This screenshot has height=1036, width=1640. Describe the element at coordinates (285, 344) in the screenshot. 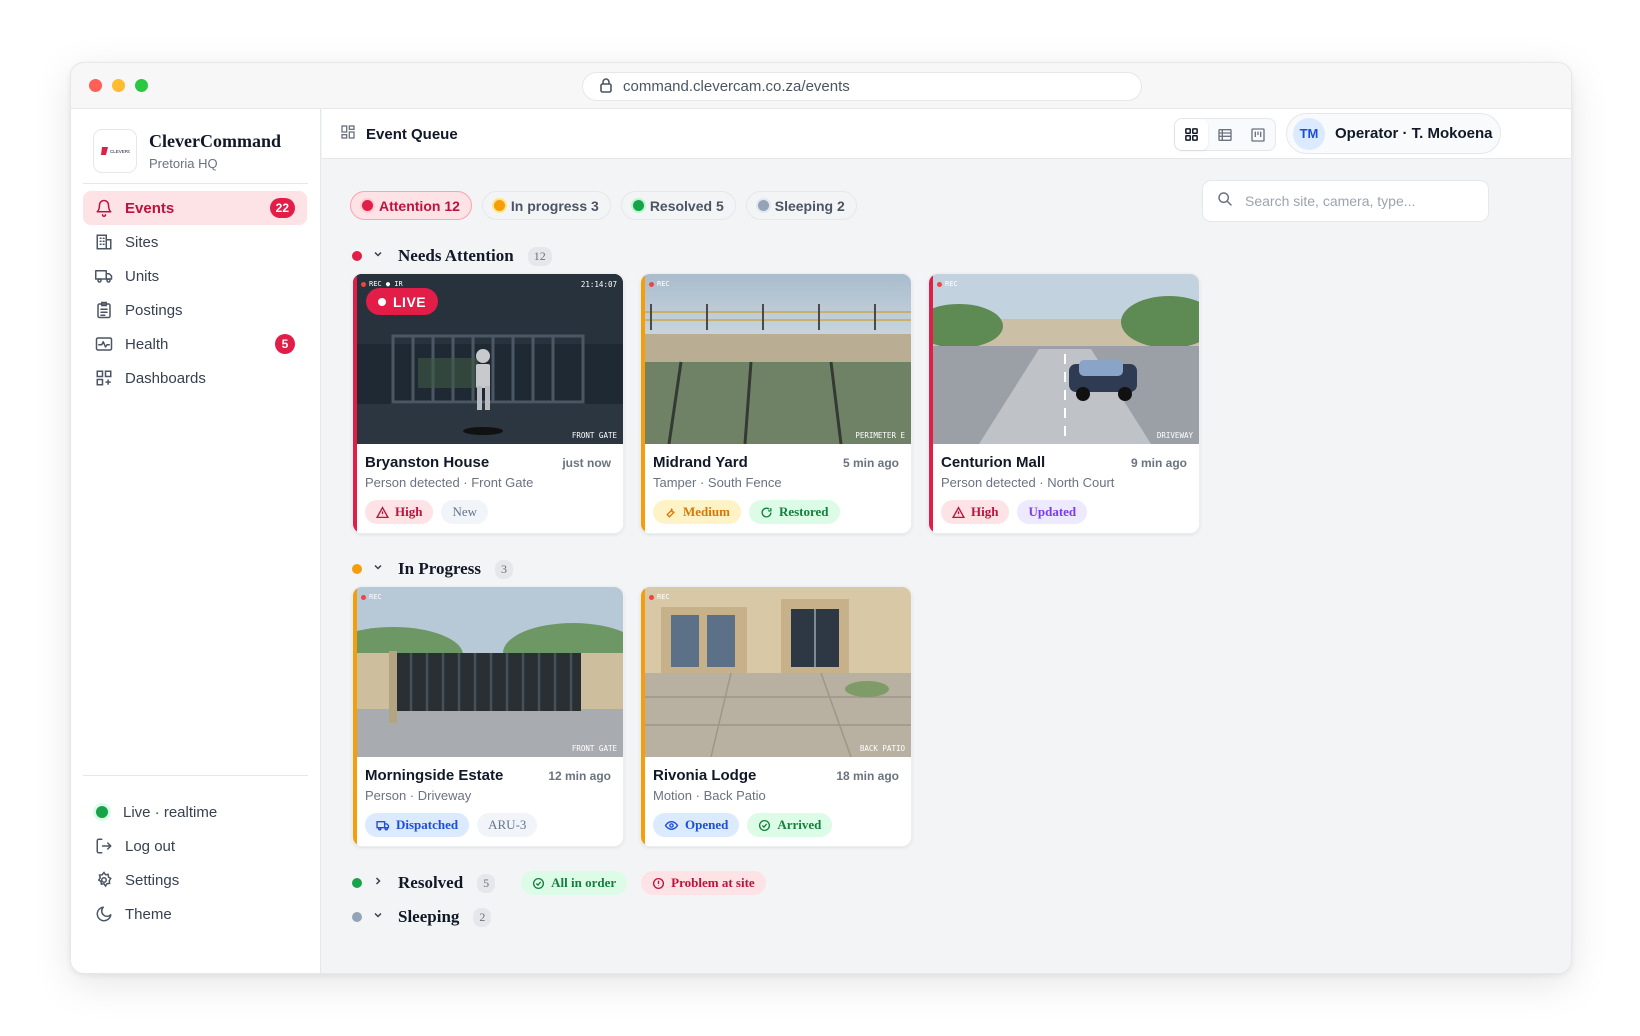

I see `health-alert-badge: 5` at that location.